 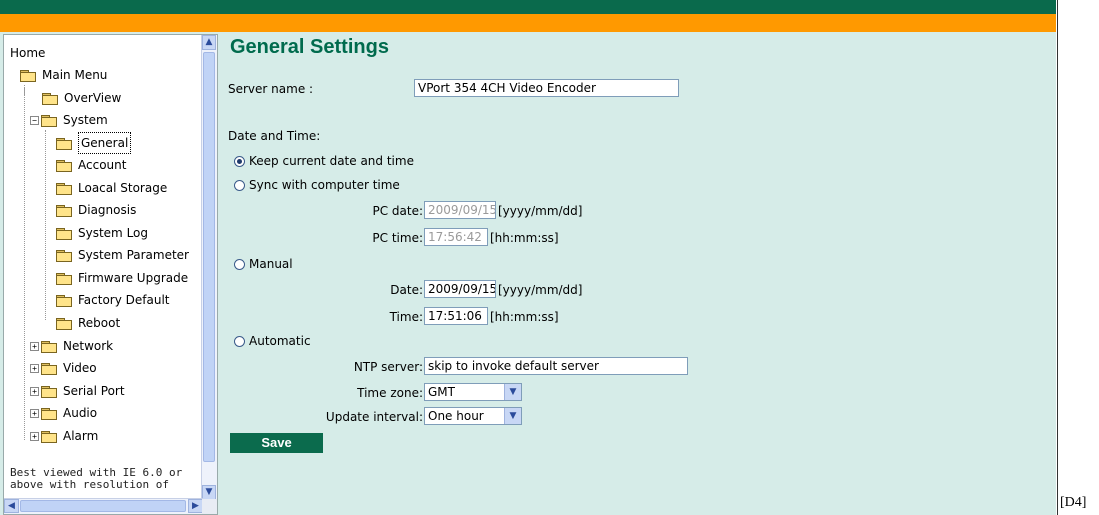 What do you see at coordinates (271, 89) in the screenshot?
I see `server-name-label: Server name :` at bounding box center [271, 89].